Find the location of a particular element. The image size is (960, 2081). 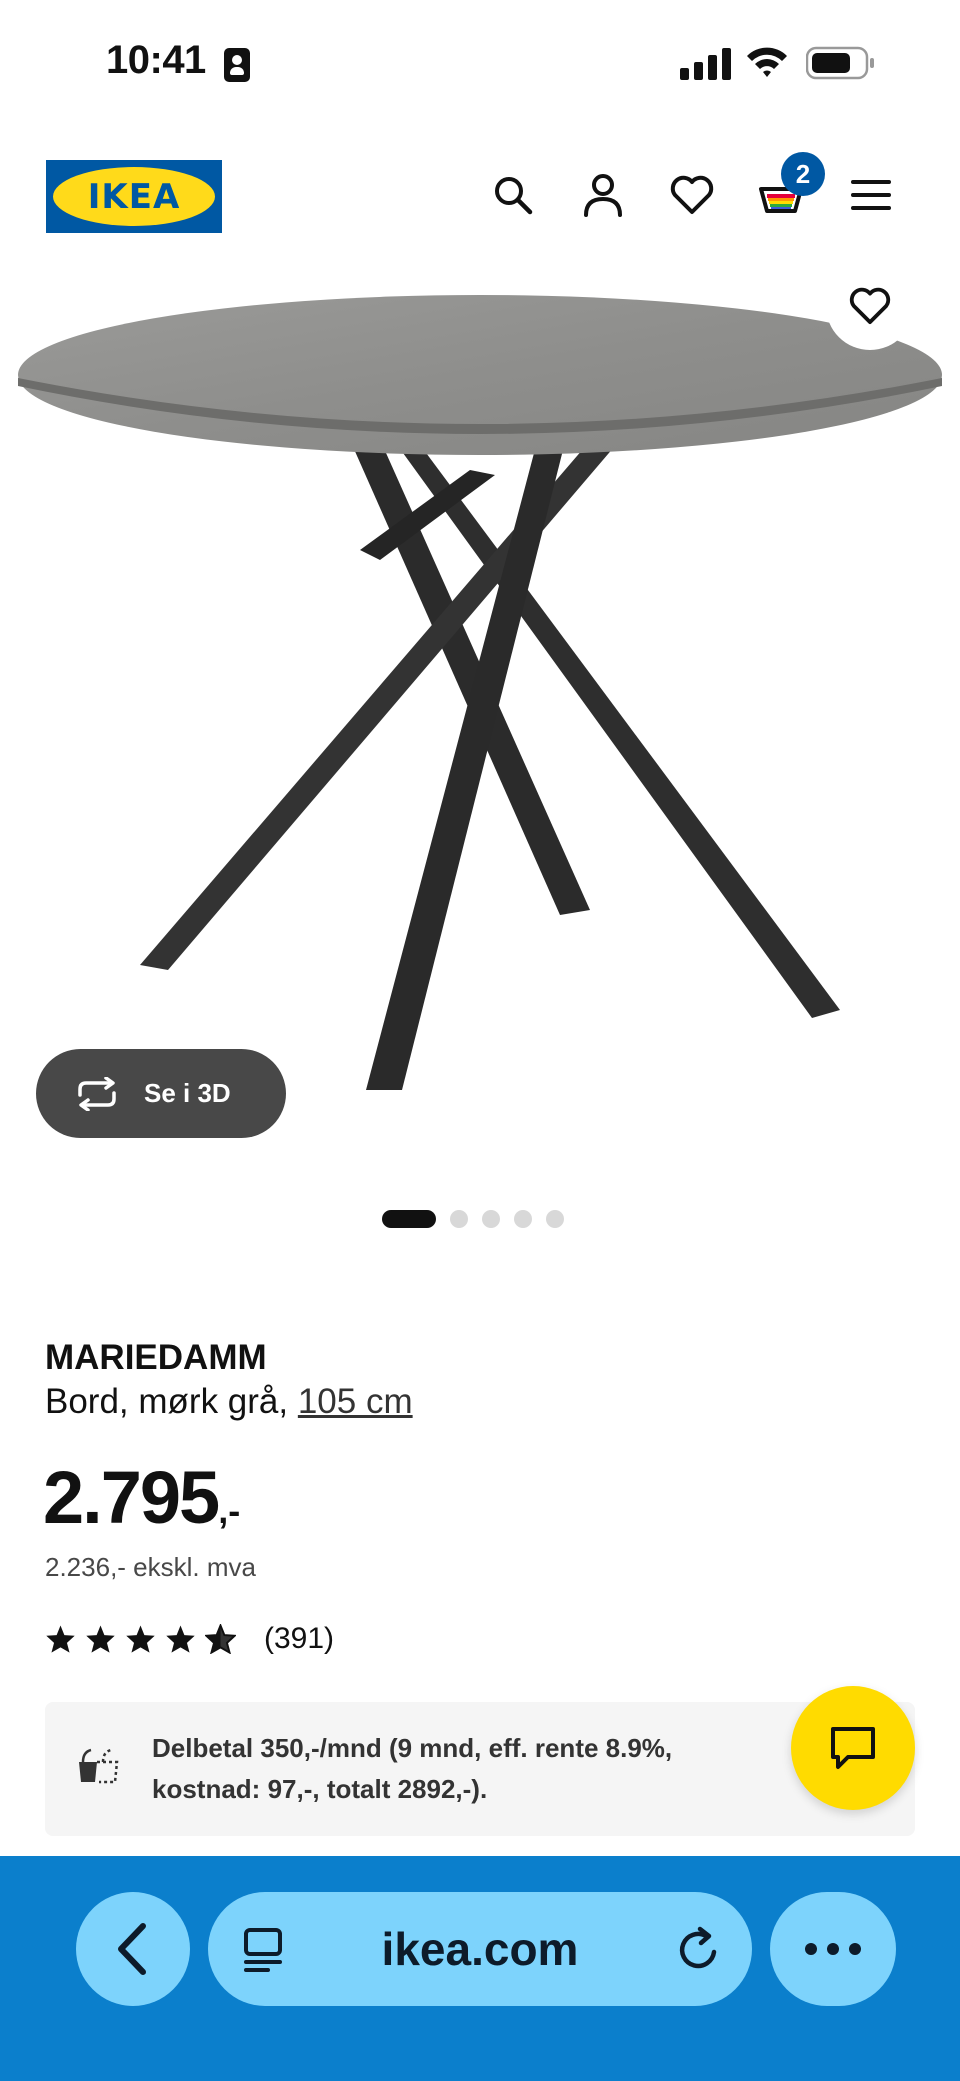

browser-toolbar: ikea.com is located at coordinates (480, 1968).